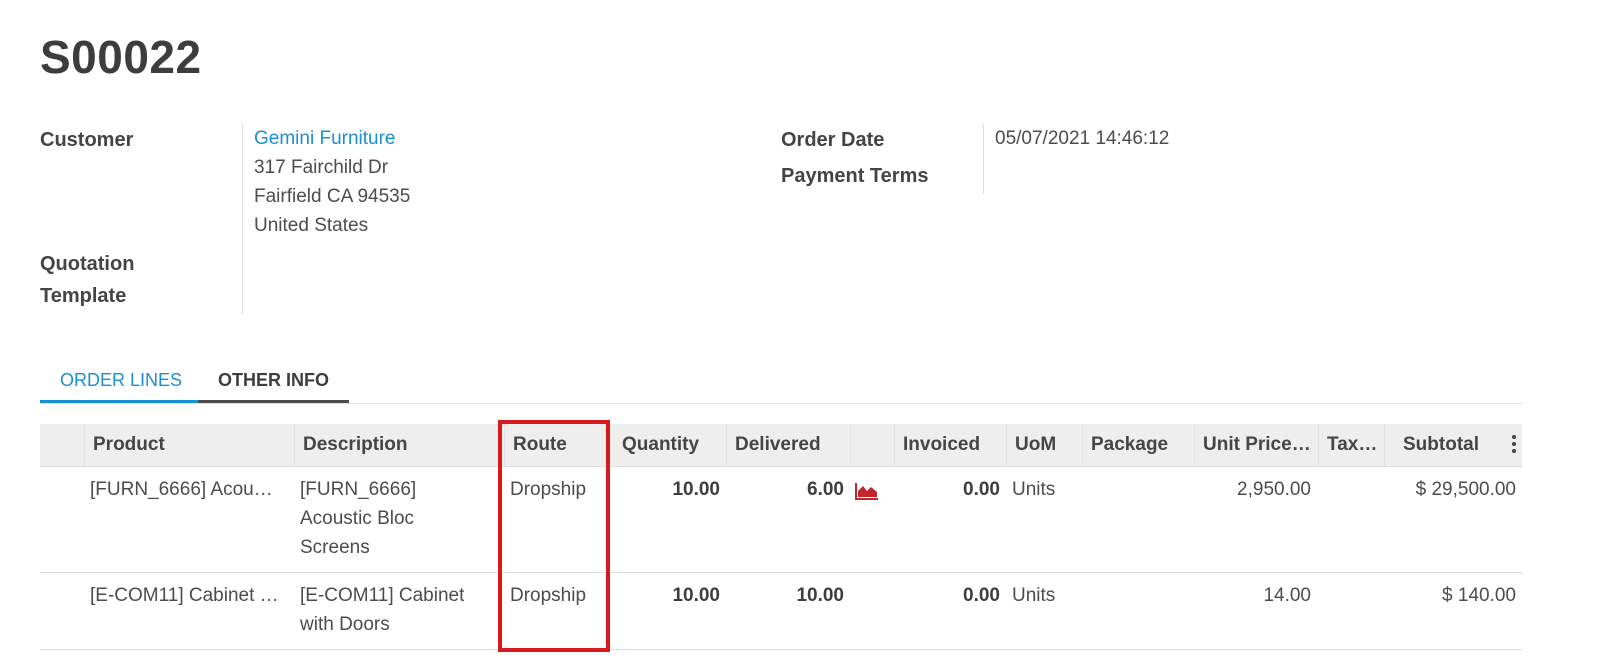 The height and width of the screenshot is (672, 1608). I want to click on column-invoiced: Invoiced, so click(950, 445).